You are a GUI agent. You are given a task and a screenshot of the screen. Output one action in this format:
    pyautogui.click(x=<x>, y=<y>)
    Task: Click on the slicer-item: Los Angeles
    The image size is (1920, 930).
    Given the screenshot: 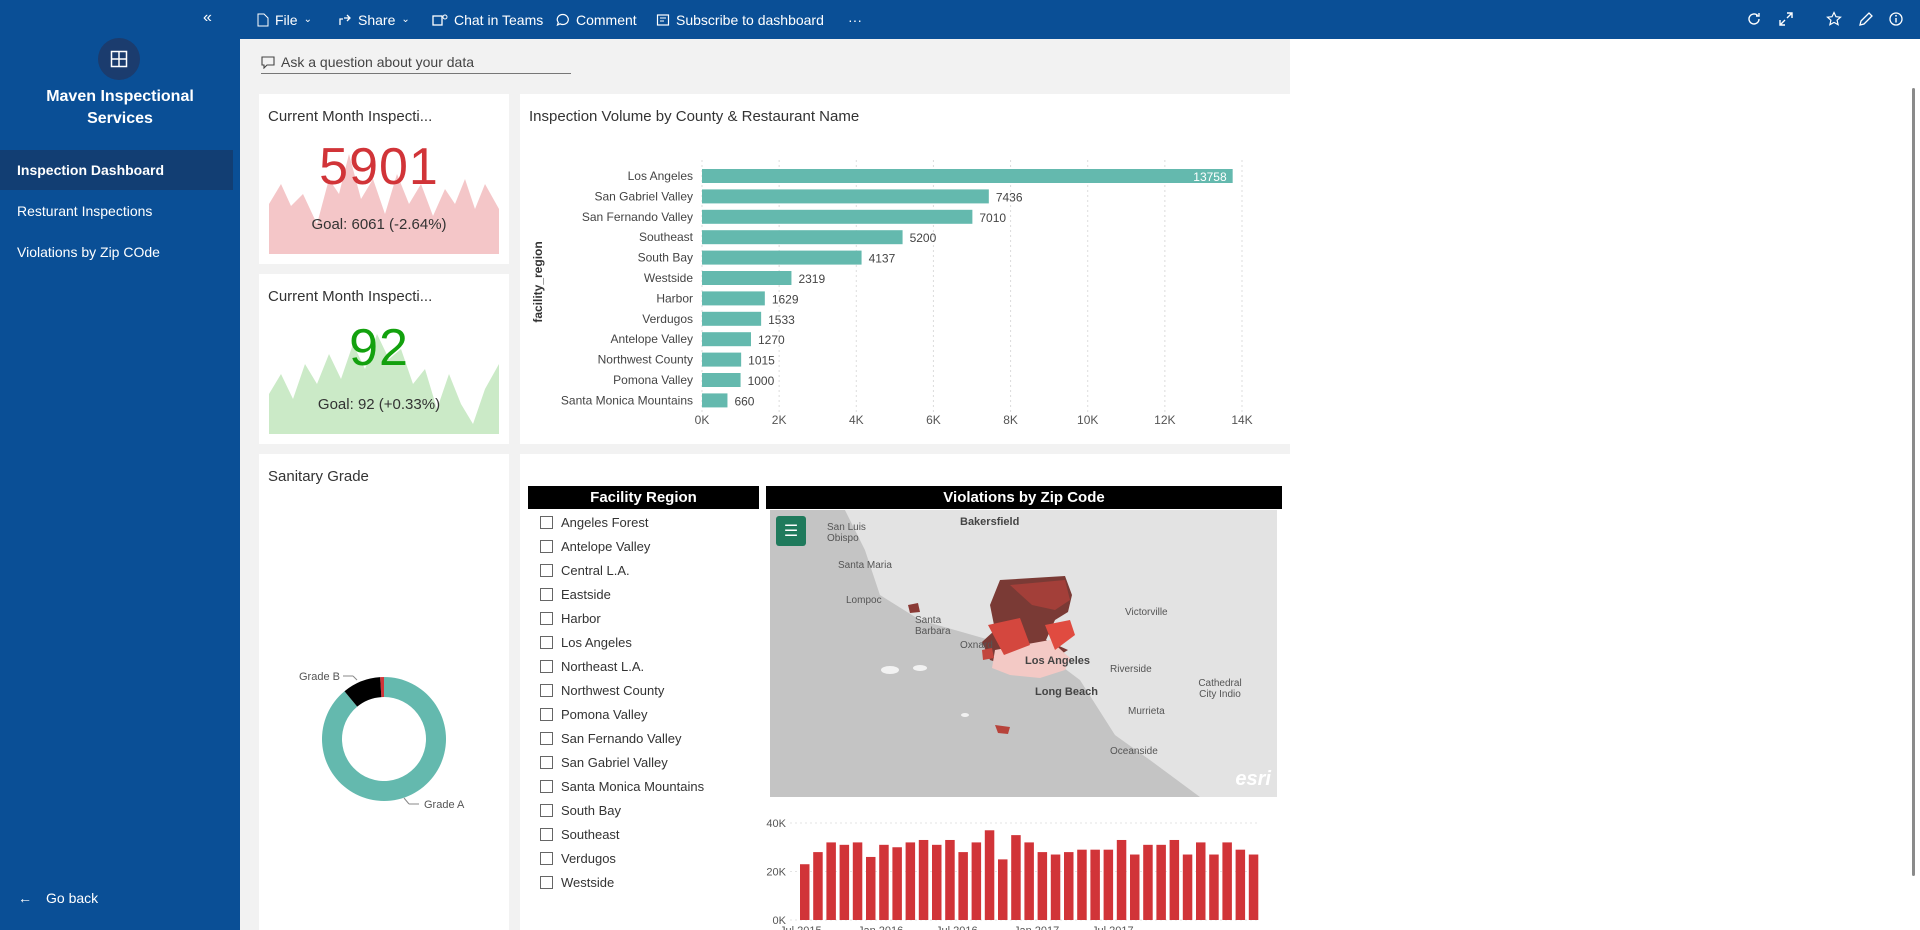 What is the action you would take?
    pyautogui.click(x=586, y=642)
    